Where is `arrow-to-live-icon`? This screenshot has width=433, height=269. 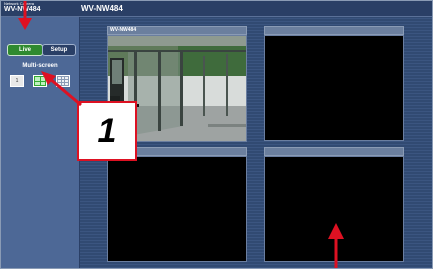
arrow-to-live-icon is located at coordinates (25, 15).